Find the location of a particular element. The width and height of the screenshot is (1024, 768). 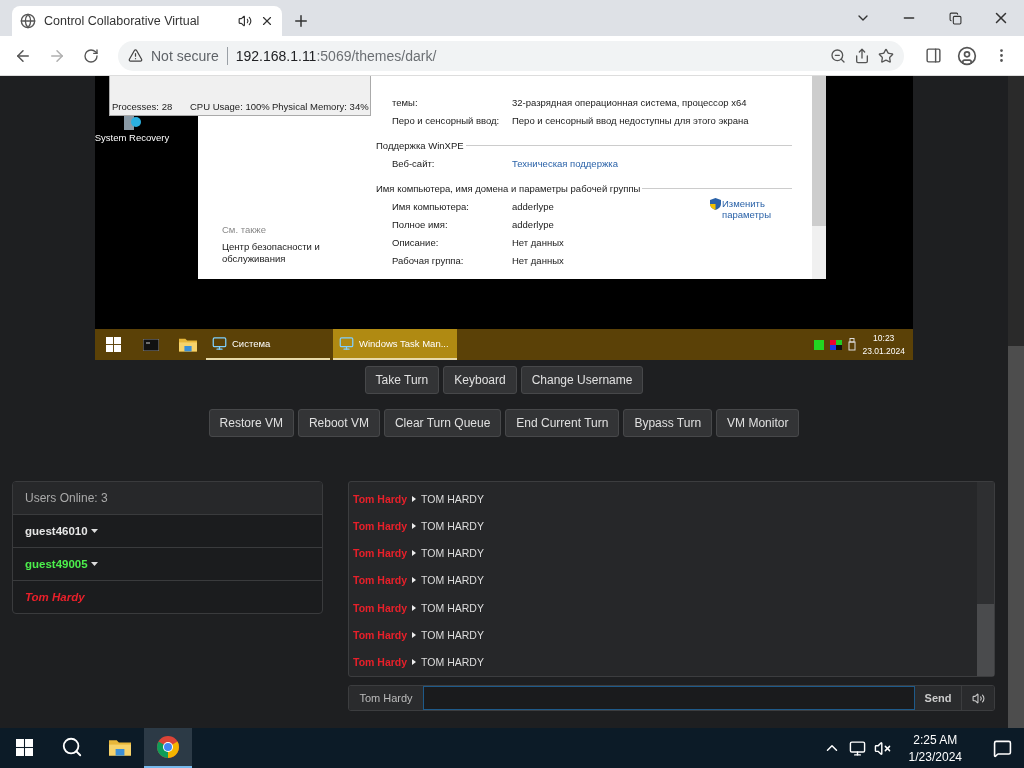

sound-button is located at coordinates (978, 698).